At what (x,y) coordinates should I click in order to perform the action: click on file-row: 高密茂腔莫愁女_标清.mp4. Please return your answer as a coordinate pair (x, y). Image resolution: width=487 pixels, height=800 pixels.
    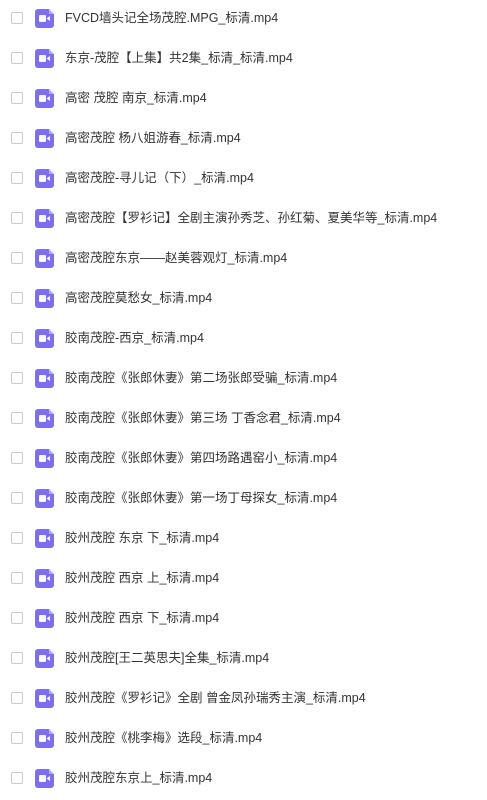
    Looking at the image, I should click on (243, 298).